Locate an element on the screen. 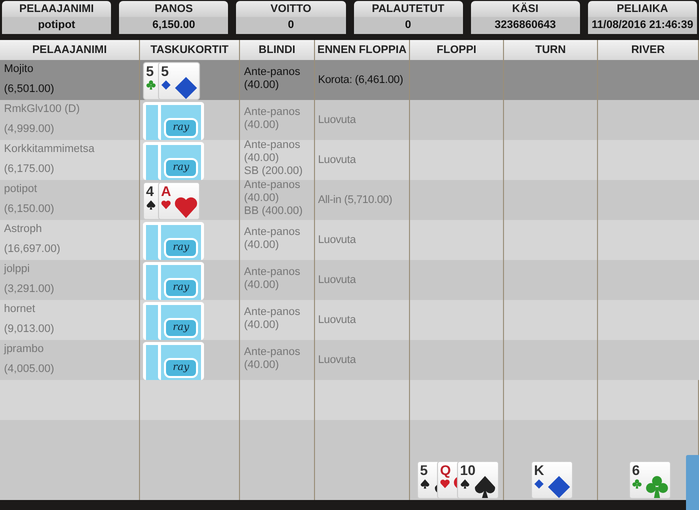 This screenshot has height=510, width=699. player-cell: hornet (9,013.00) is located at coordinates (70, 320).